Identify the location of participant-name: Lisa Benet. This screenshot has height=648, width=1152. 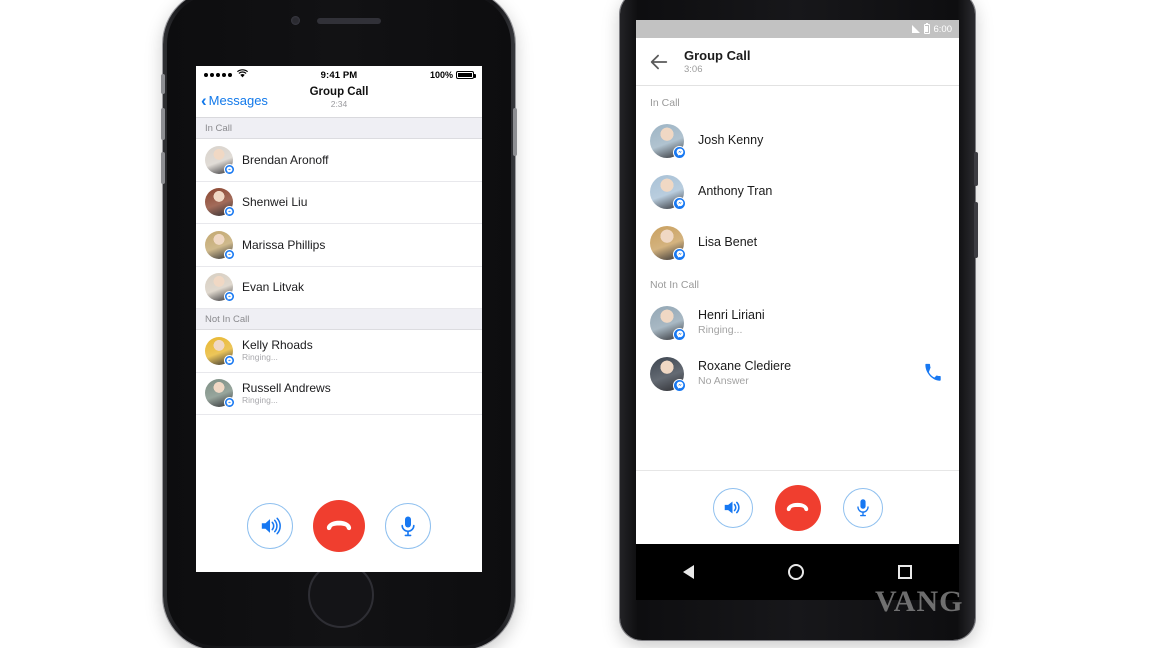
(728, 242).